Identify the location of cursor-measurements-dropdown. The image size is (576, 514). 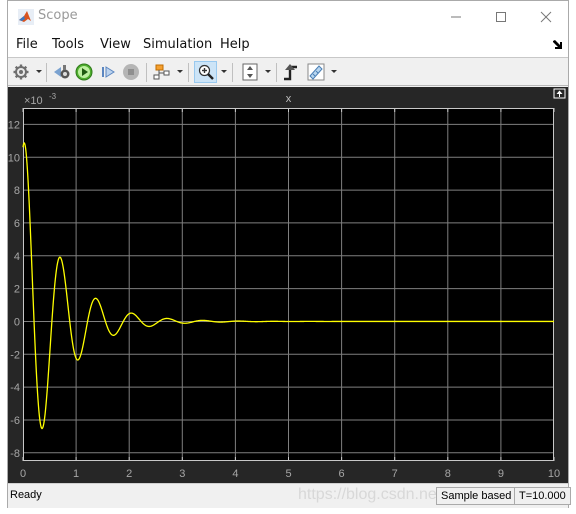
(334, 71).